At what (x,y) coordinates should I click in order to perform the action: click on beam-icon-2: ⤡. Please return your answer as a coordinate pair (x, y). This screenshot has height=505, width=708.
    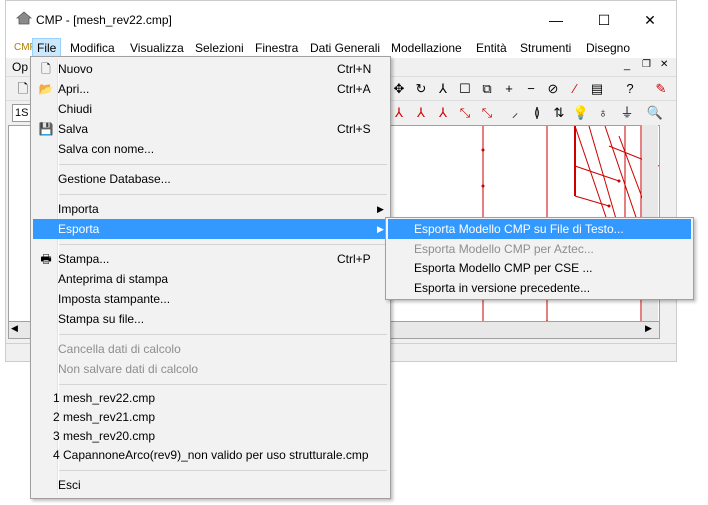
    Looking at the image, I should click on (487, 113).